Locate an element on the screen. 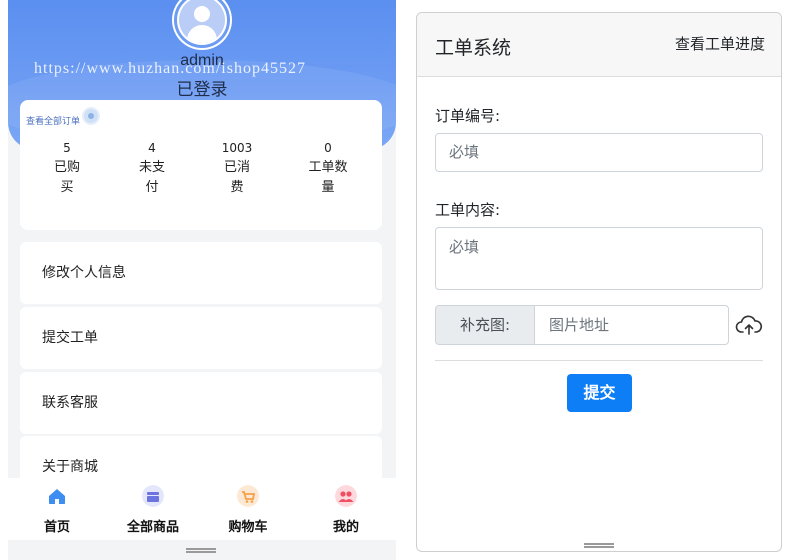  ticket-content-textarea: 必填 is located at coordinates (599, 258).